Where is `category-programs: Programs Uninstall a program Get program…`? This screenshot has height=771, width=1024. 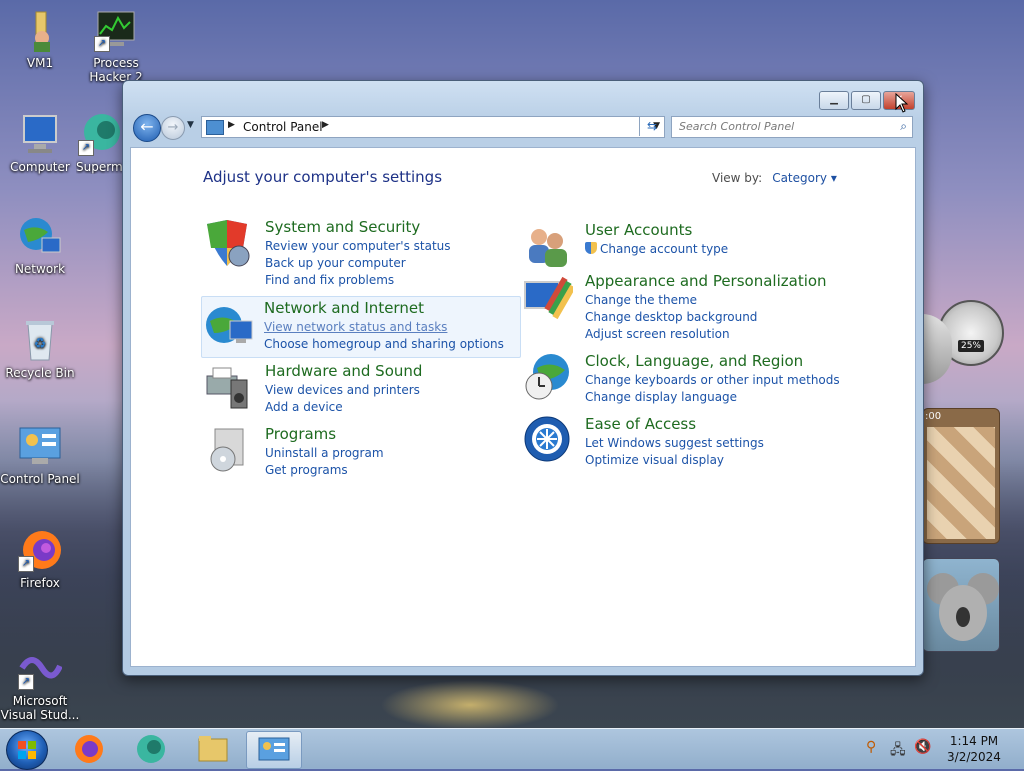 category-programs: Programs Uninstall a program Get program… is located at coordinates (363, 451).